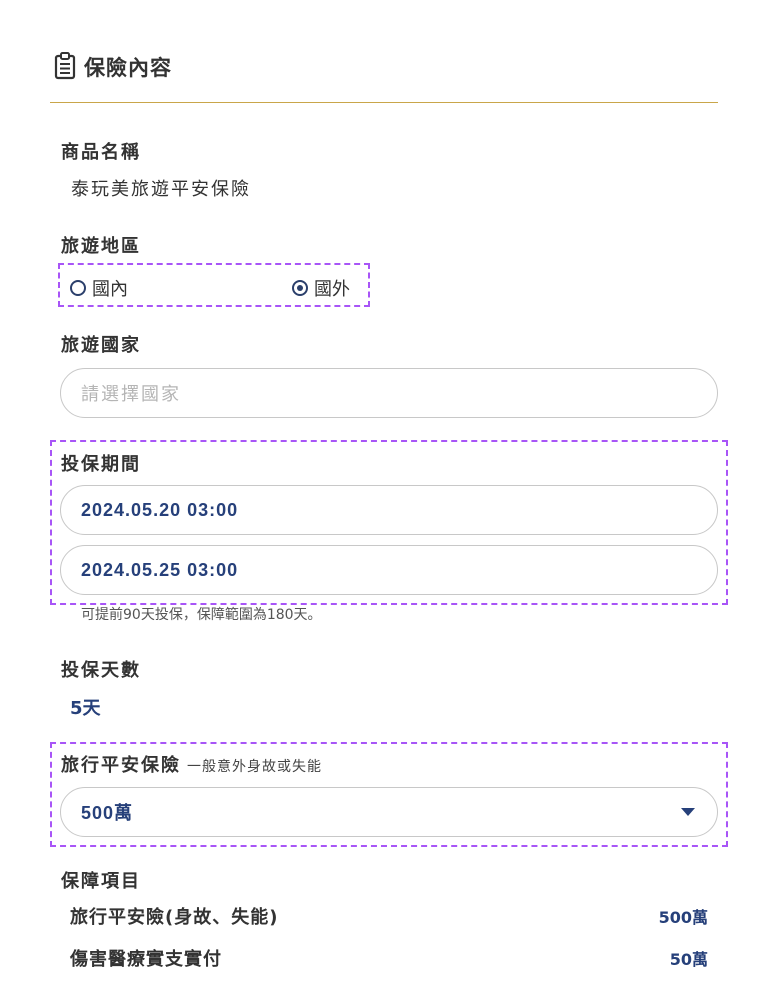 Image resolution: width=768 pixels, height=984 pixels. What do you see at coordinates (688, 959) in the screenshot?
I see `coverage-item-amount: 50萬` at bounding box center [688, 959].